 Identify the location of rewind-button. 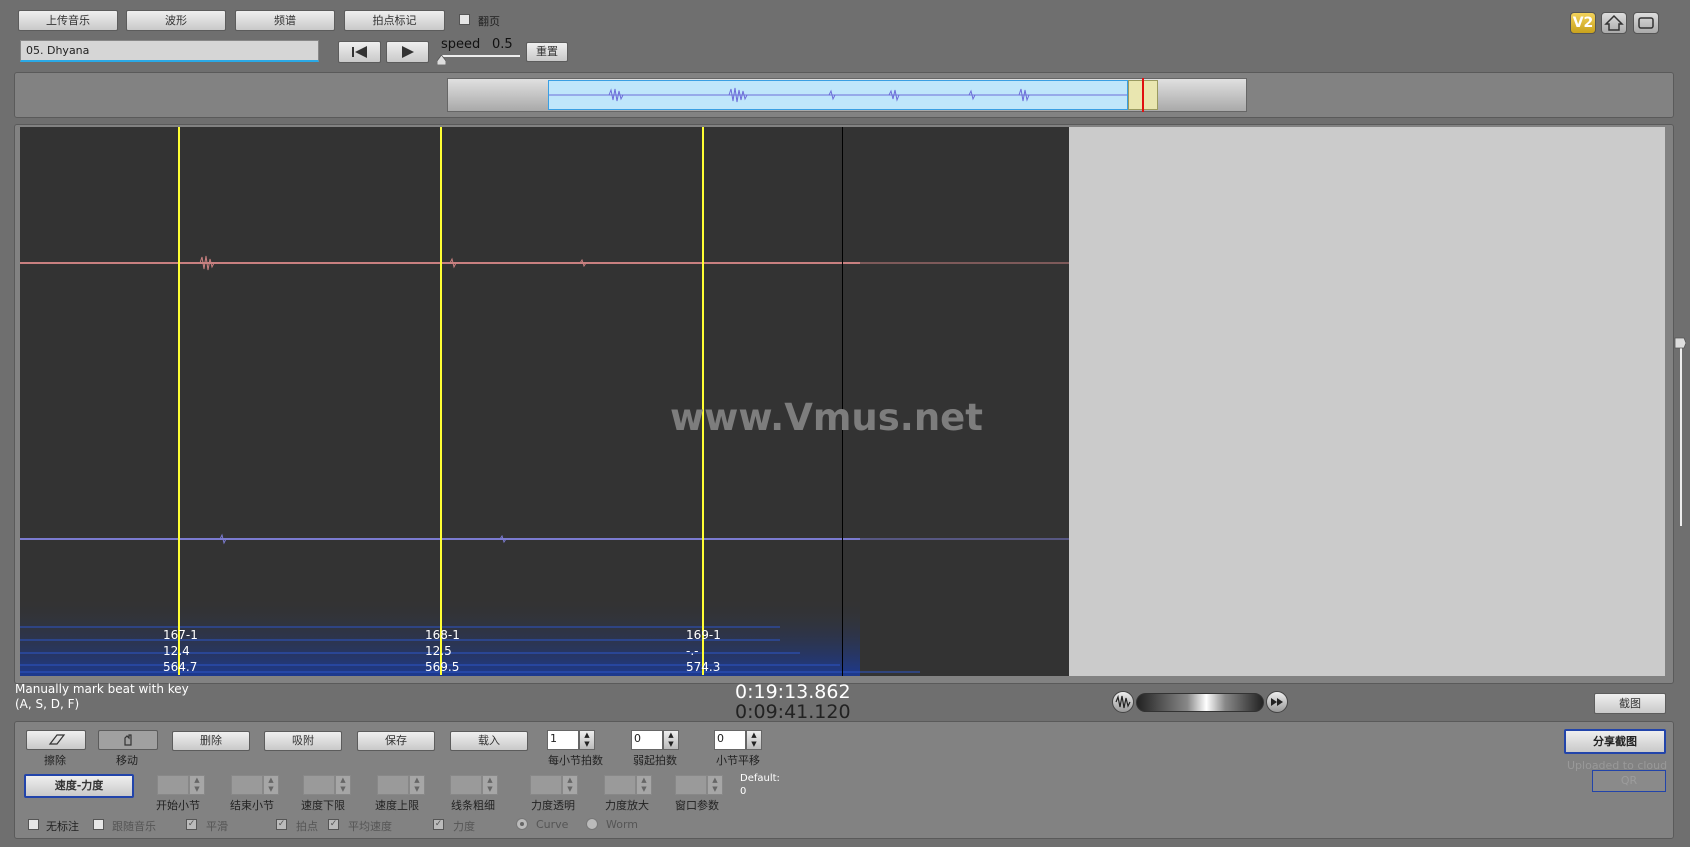
(359, 52).